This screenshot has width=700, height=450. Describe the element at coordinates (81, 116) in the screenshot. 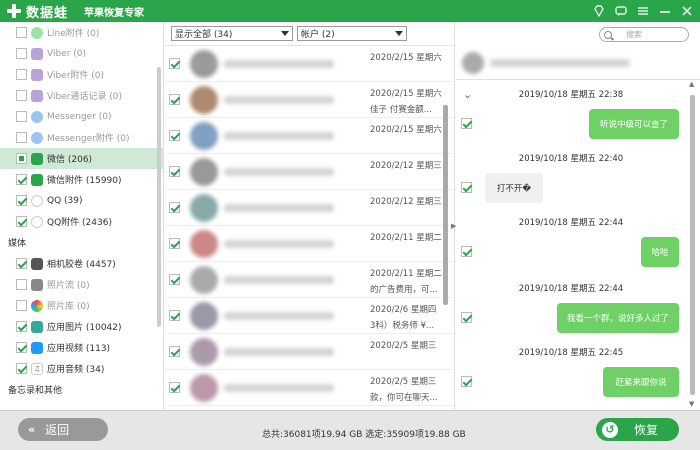

I see `sidebar-item-messenger: Messenger (0)` at that location.